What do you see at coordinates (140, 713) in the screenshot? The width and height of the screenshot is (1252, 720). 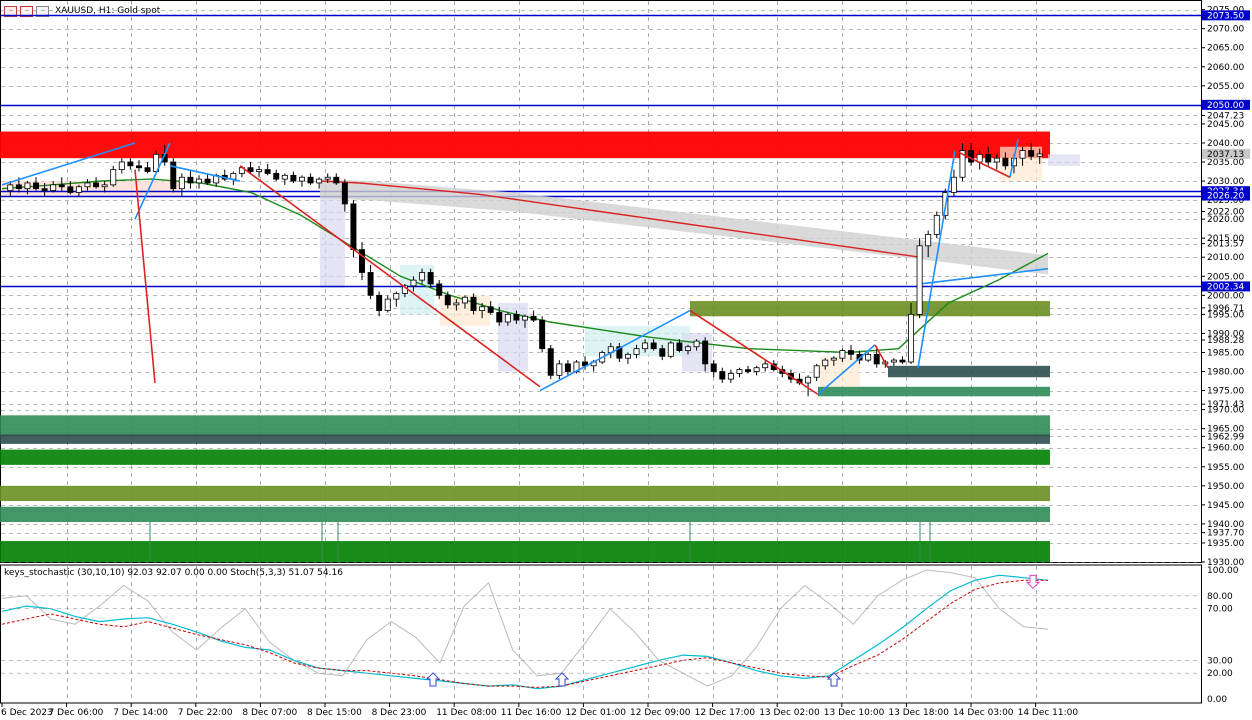 I see `time-label: 7 Dec 14:00` at bounding box center [140, 713].